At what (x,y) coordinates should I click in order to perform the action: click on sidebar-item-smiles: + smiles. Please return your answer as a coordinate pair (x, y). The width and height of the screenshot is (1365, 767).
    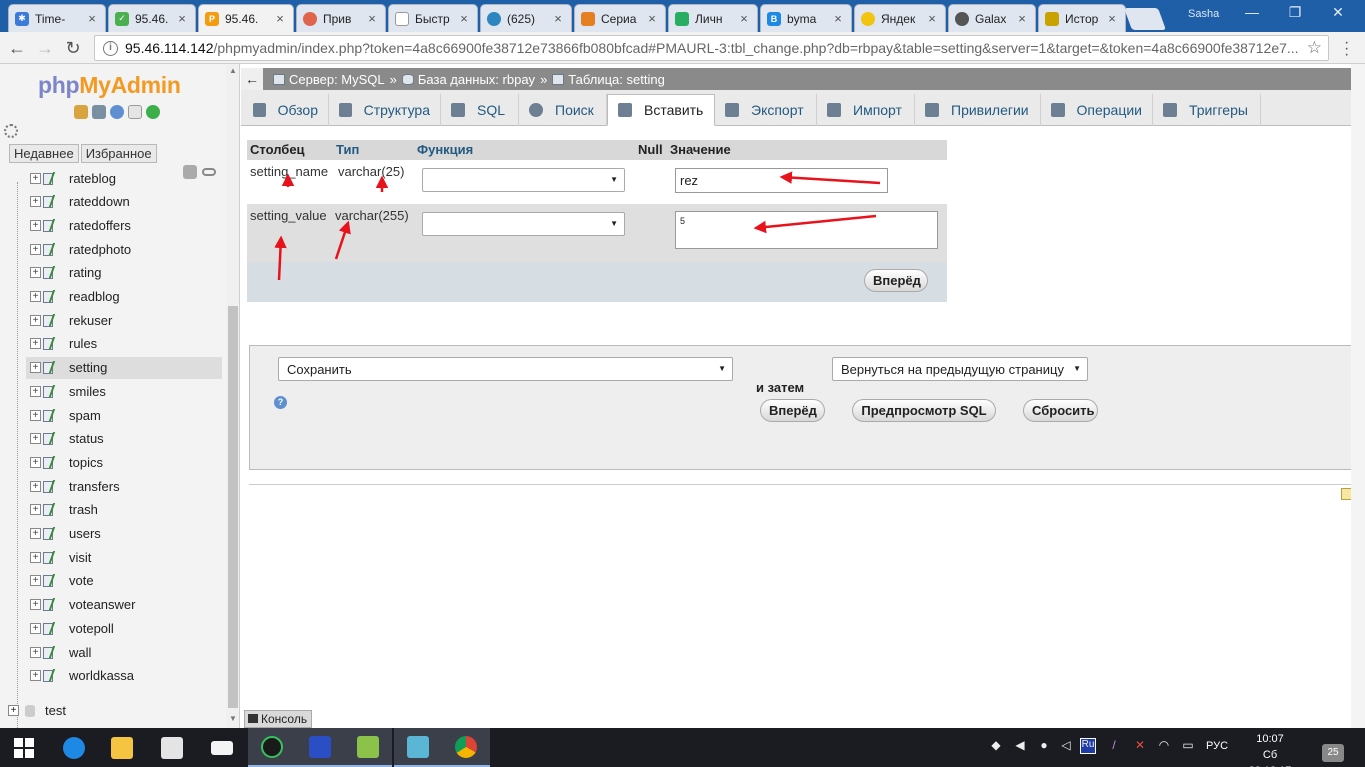
    Looking at the image, I should click on (124, 391).